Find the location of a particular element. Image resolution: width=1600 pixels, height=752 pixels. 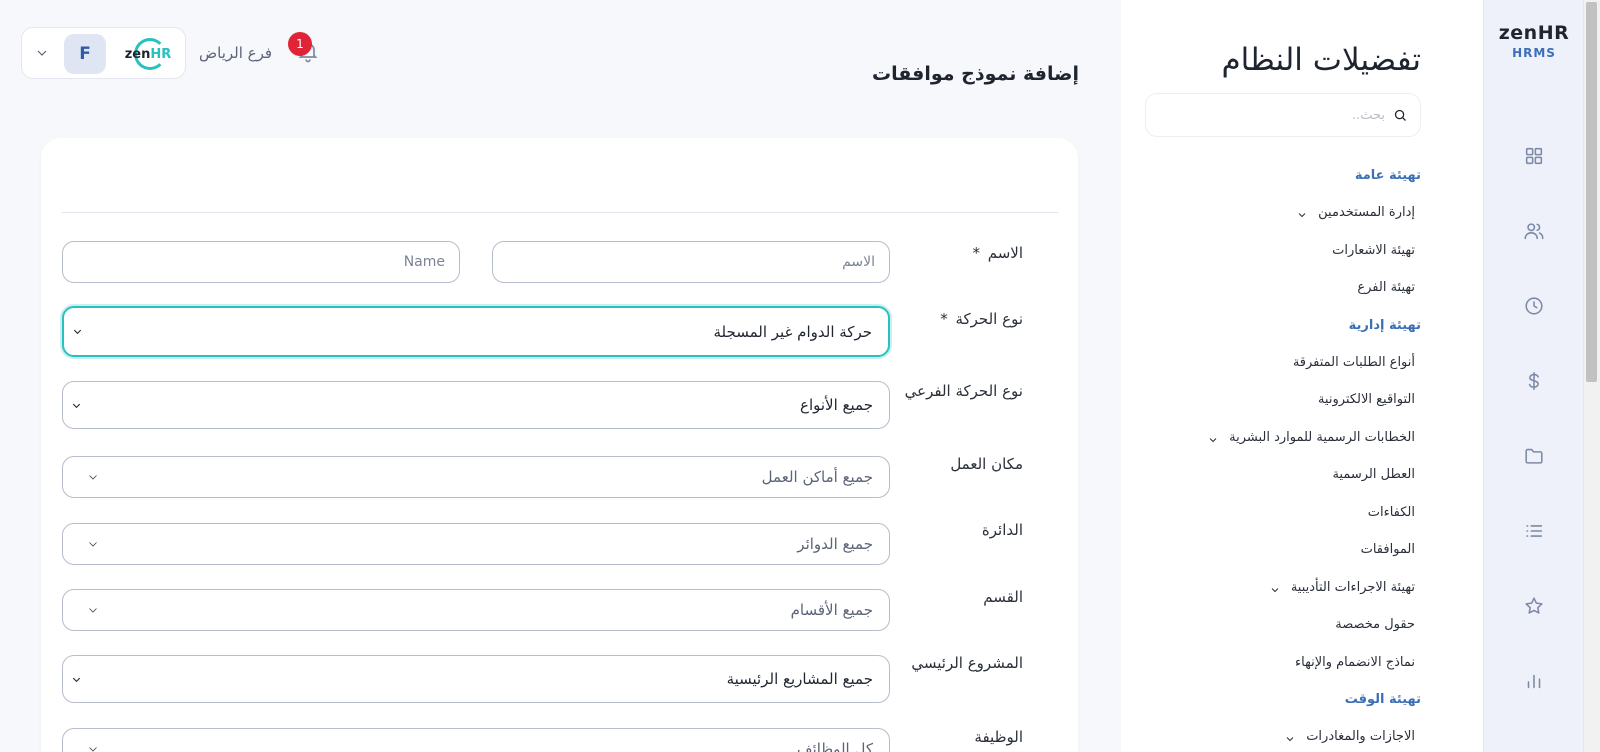

dashboard-icon is located at coordinates (1534, 156).